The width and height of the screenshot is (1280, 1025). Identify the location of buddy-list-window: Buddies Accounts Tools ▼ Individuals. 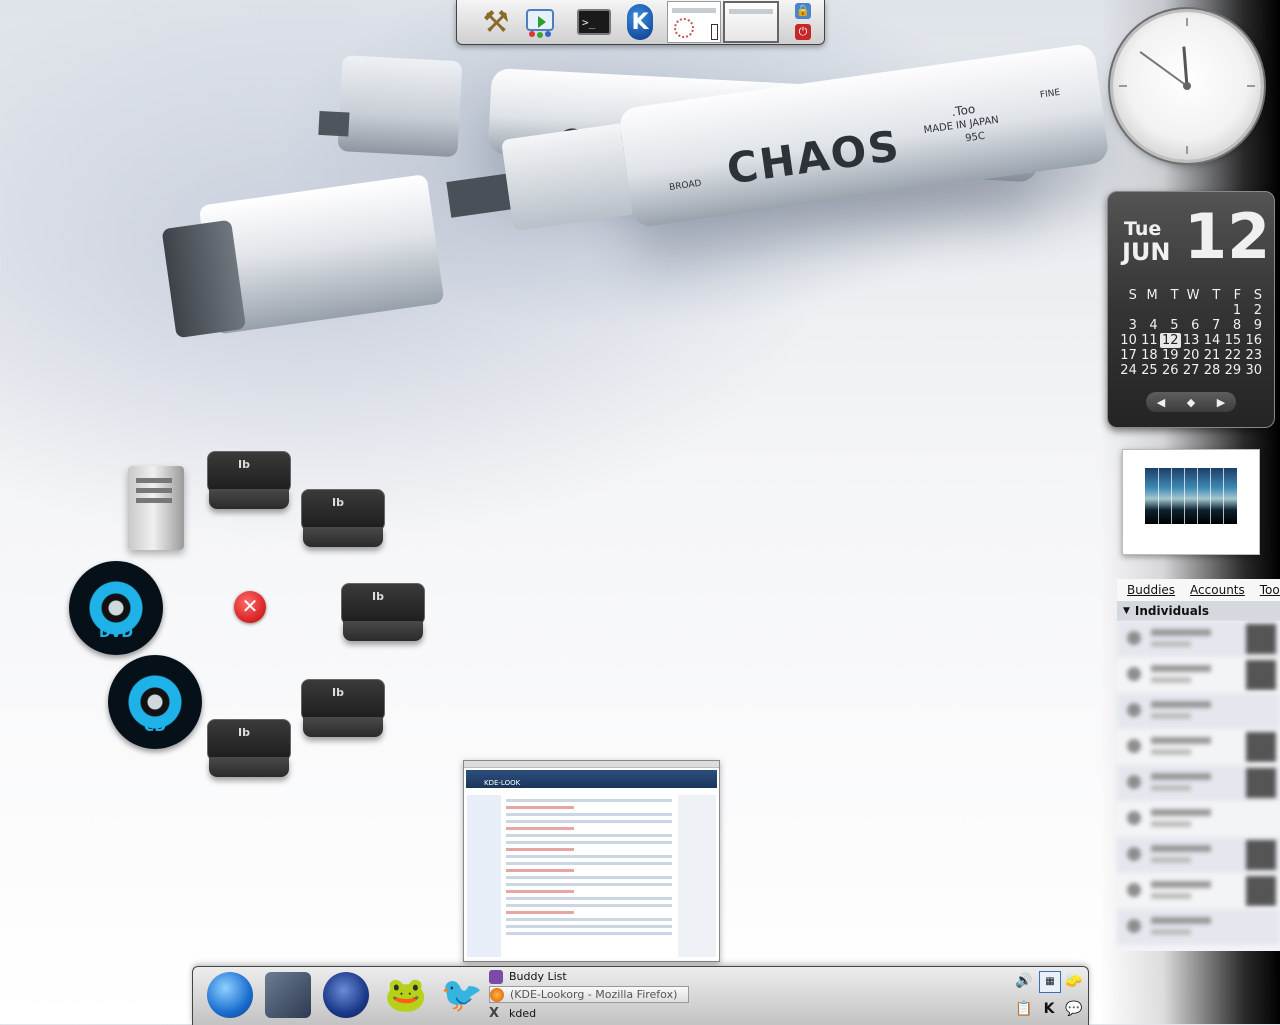
(1198, 765).